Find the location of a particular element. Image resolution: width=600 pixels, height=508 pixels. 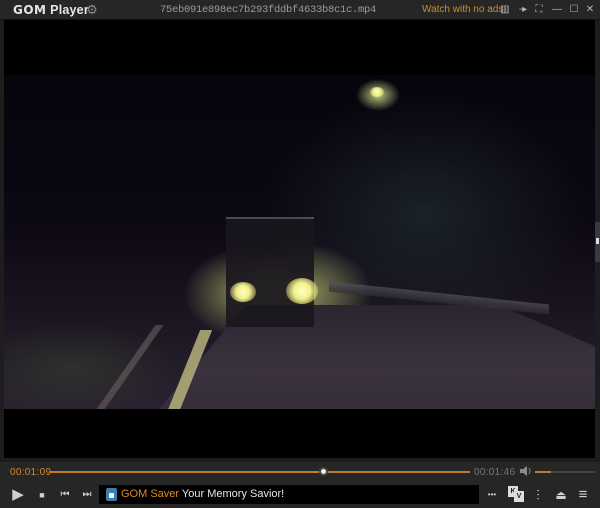

street-lamp is located at coordinates (377, 92).